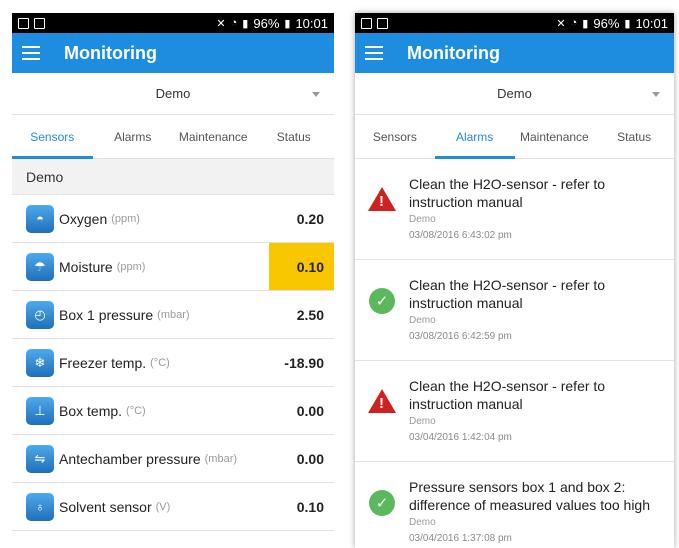  What do you see at coordinates (40, 314) in the screenshot?
I see `pressure-gauge-icon: ◴` at bounding box center [40, 314].